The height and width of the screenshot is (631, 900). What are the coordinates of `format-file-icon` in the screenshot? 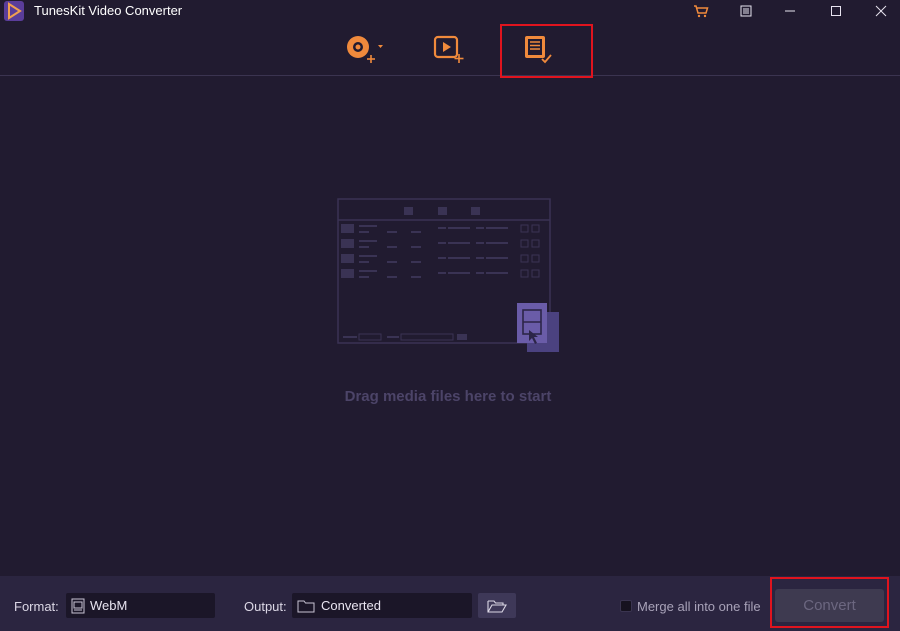 It's located at (78, 605).